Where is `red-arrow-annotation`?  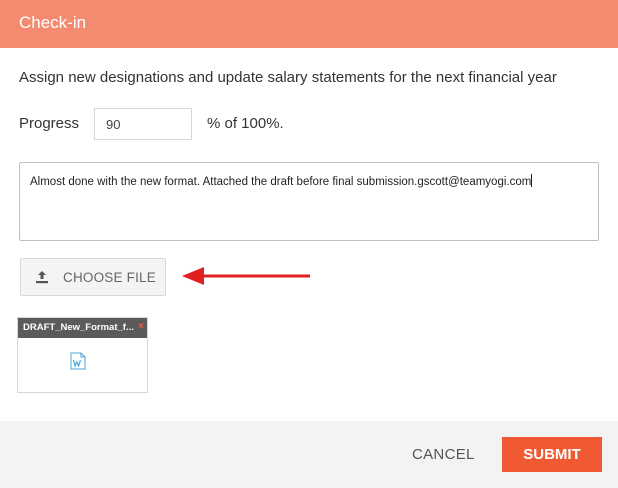
red-arrow-annotation is located at coordinates (246, 276).